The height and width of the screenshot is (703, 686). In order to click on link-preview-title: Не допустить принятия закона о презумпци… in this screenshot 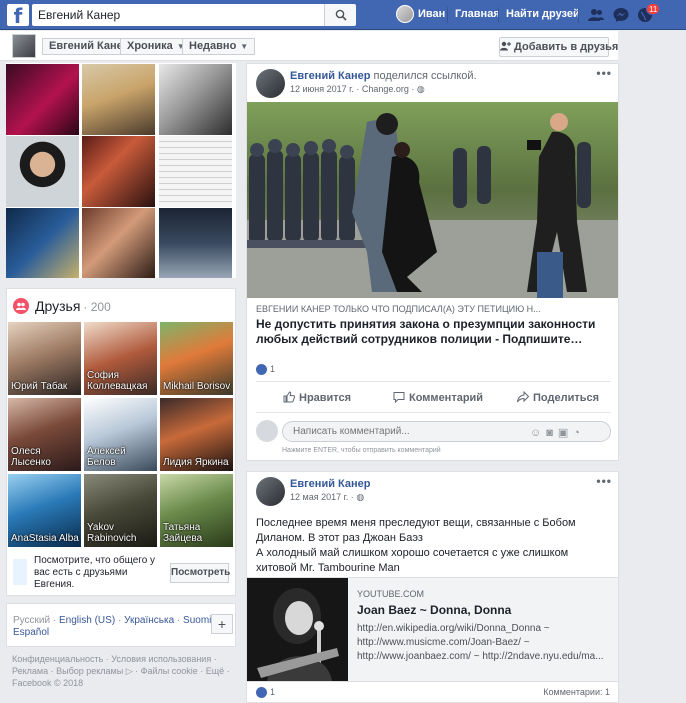, I will do `click(433, 332)`.